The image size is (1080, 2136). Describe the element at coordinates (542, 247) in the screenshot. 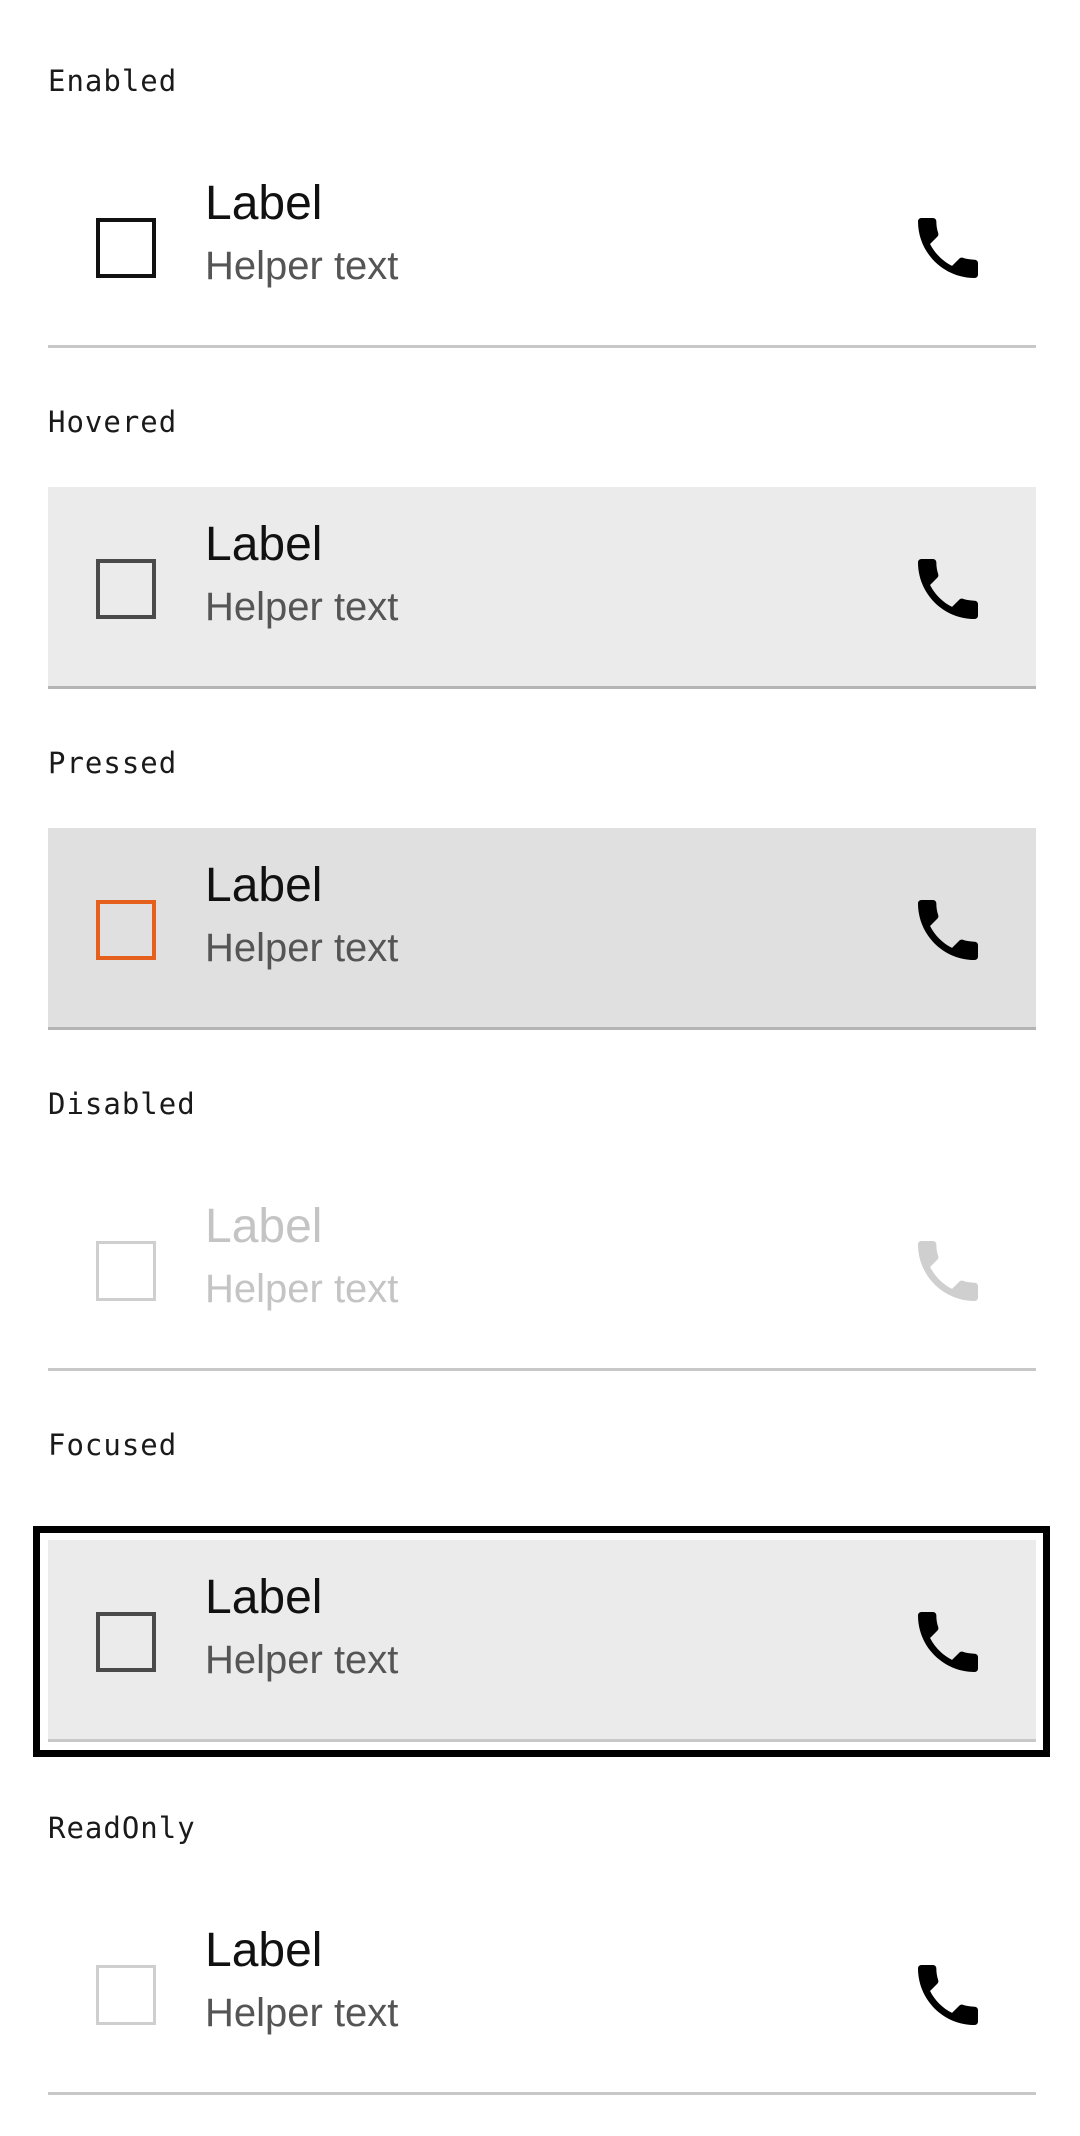

I see `list-item-enabled: Label Helper text` at that location.